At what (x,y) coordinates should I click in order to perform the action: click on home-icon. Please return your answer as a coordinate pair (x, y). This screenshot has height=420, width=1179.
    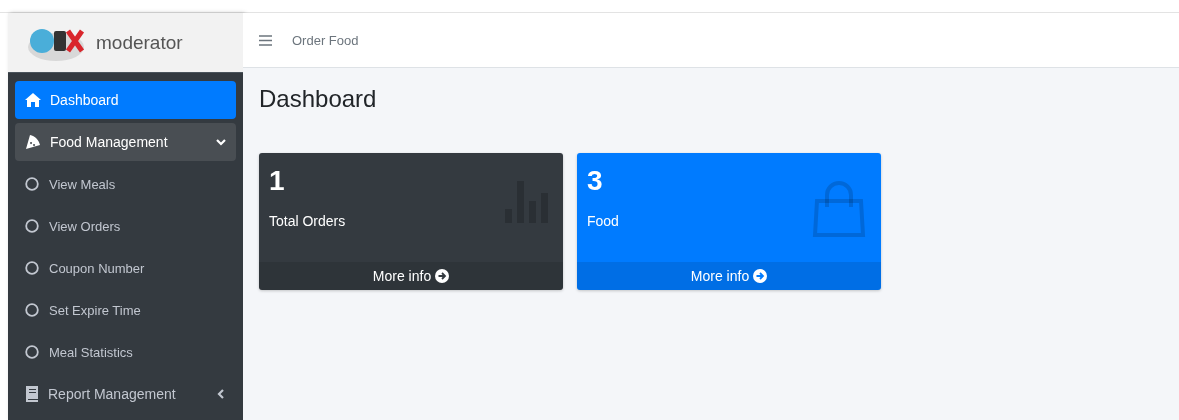
    Looking at the image, I should click on (33, 100).